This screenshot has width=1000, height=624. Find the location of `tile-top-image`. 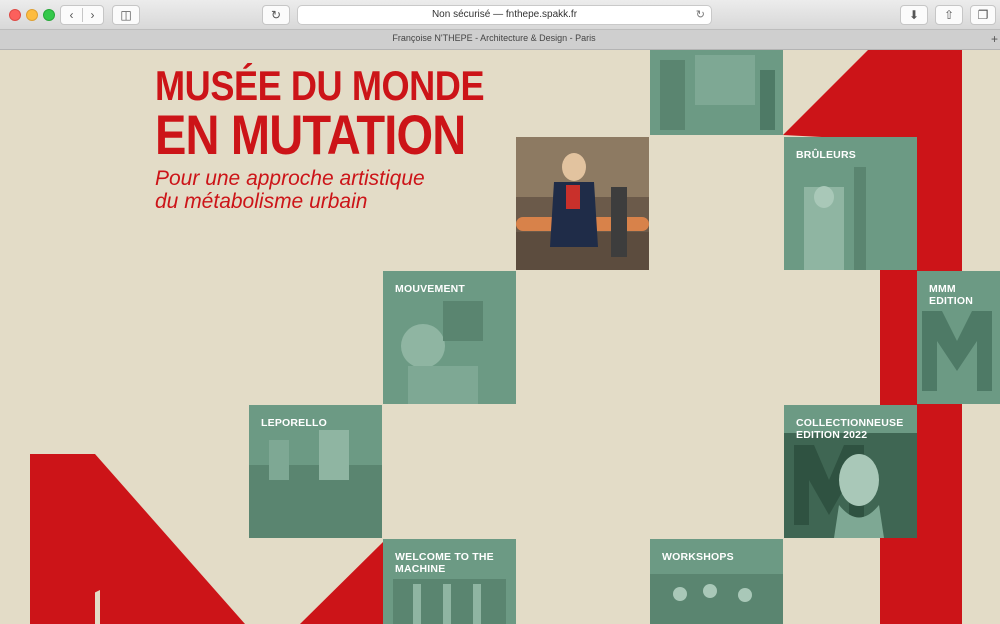

tile-top-image is located at coordinates (716, 92).